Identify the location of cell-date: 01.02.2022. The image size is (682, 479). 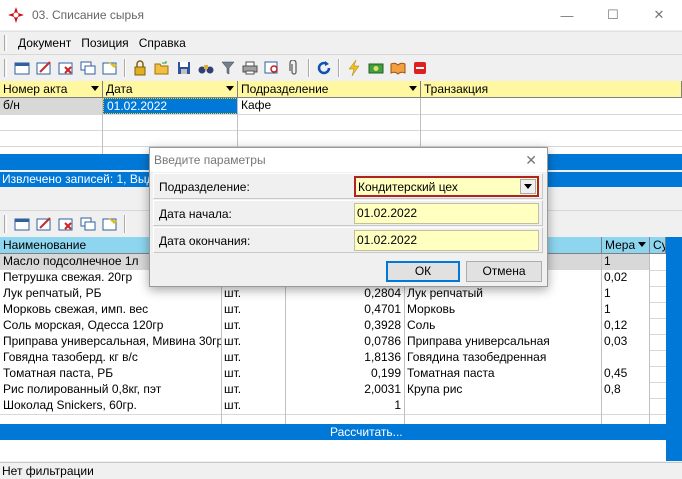
(170, 106).